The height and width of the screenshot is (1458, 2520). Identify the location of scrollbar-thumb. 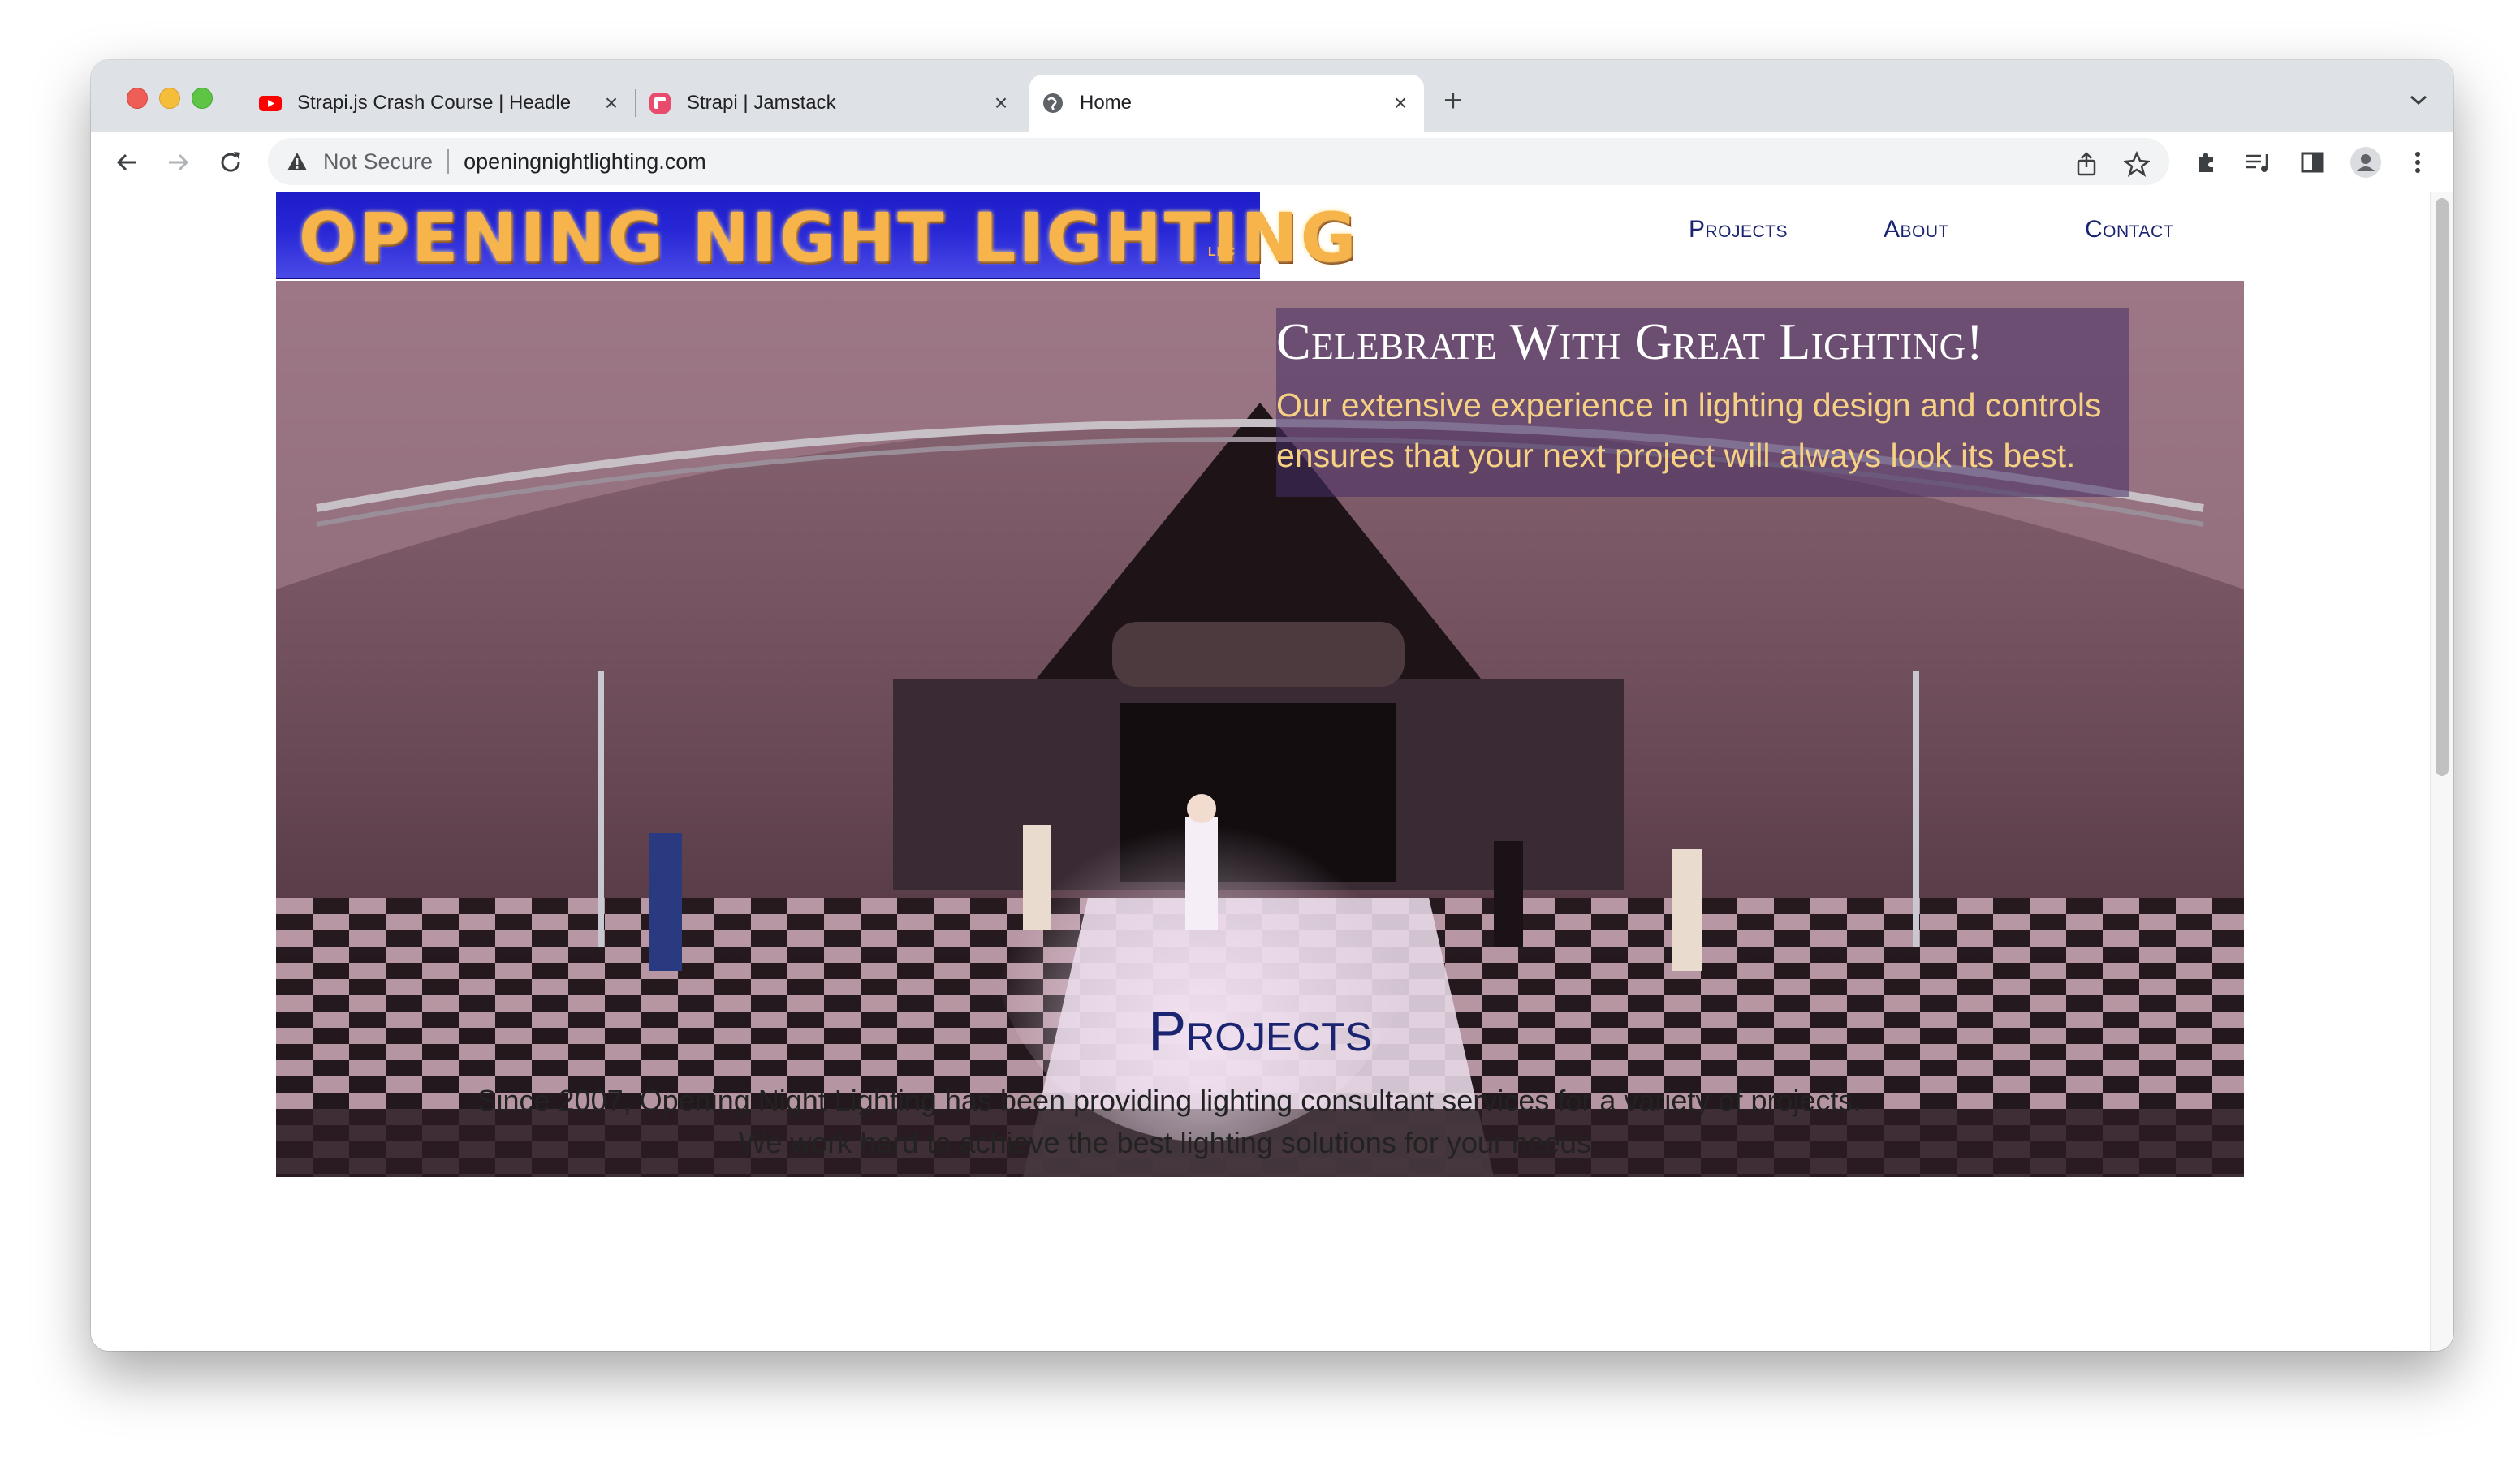
(2443, 487).